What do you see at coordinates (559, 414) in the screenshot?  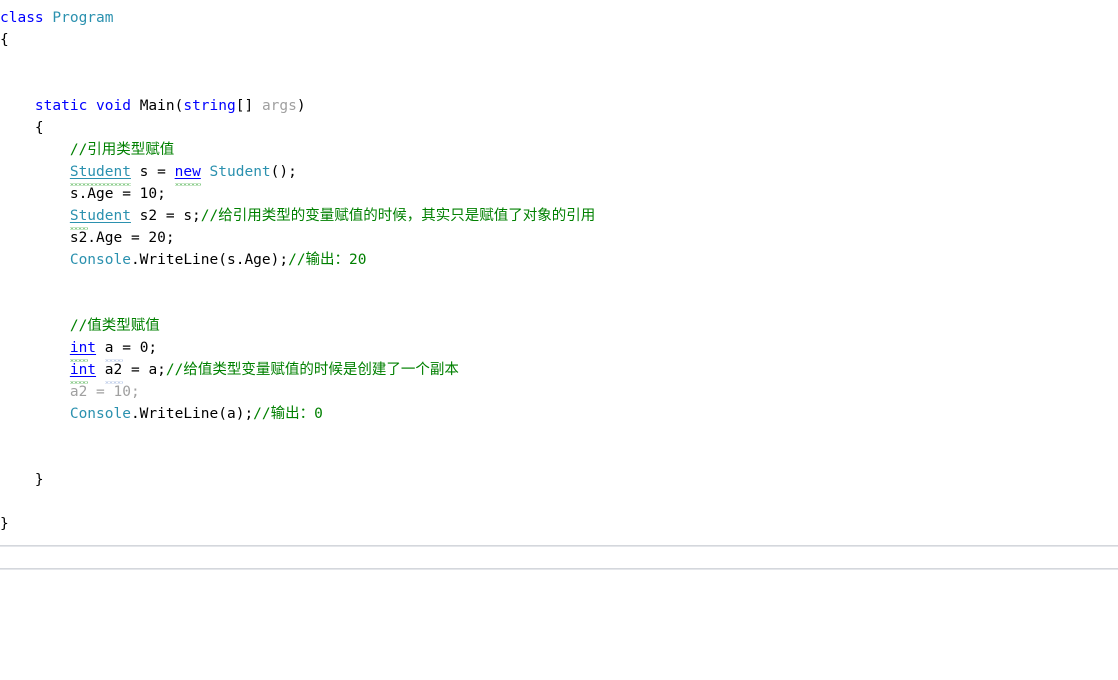 I see `code-line: Console.WriteLine(a);//输出：0` at bounding box center [559, 414].